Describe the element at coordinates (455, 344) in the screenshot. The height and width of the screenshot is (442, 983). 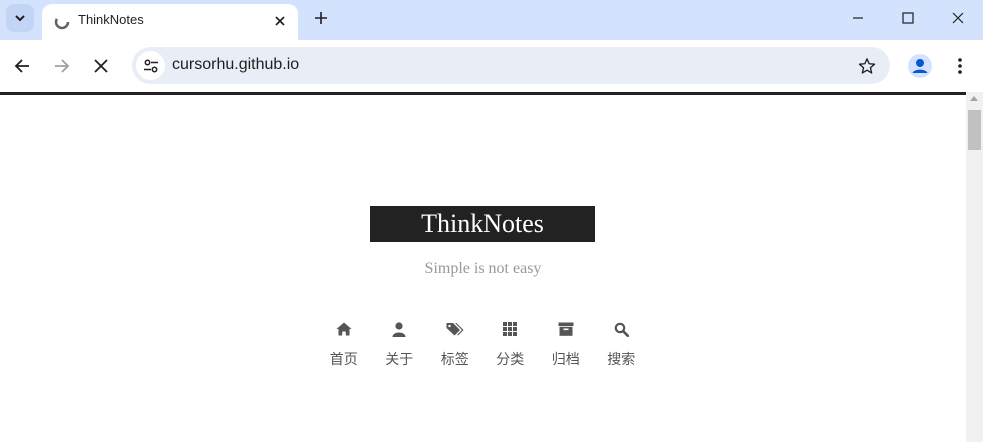
I see `menu-item-tags: 标签` at that location.